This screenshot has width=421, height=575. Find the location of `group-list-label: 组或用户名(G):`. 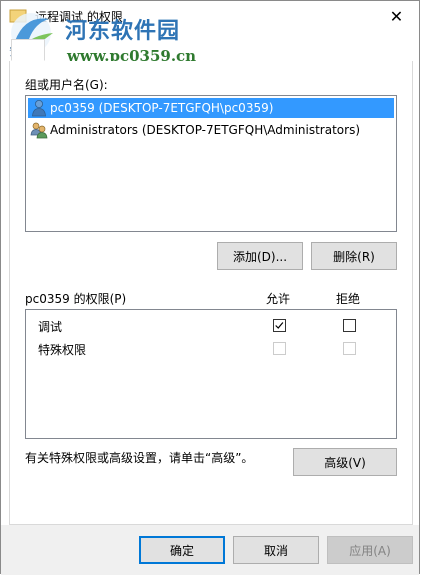

group-list-label: 组或用户名(G): is located at coordinates (66, 85).